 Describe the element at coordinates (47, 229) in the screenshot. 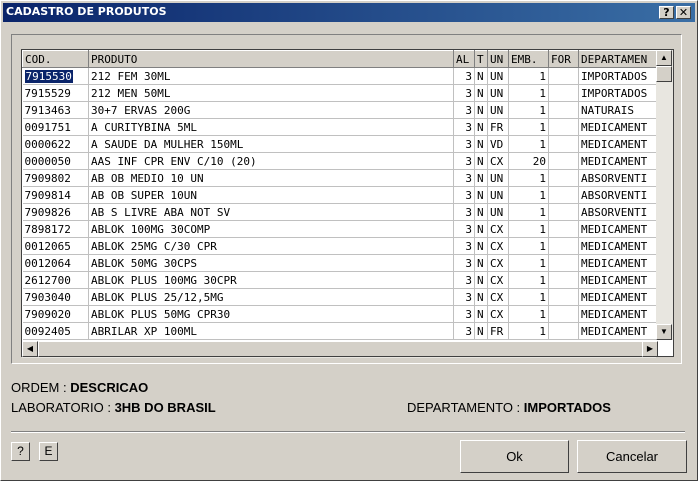

I see `cell-text: 7898172` at that location.